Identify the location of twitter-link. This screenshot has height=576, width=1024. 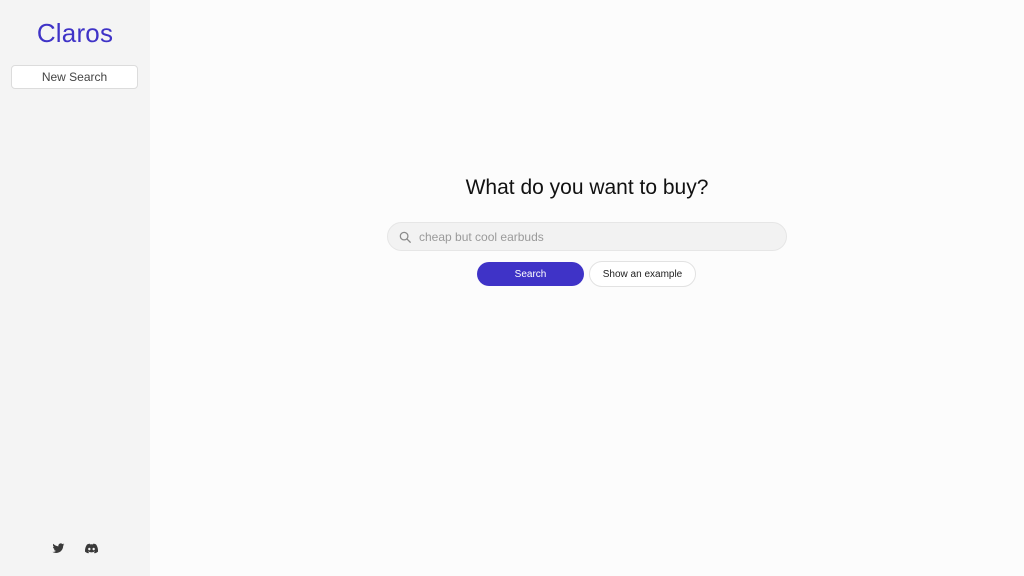
(58, 548).